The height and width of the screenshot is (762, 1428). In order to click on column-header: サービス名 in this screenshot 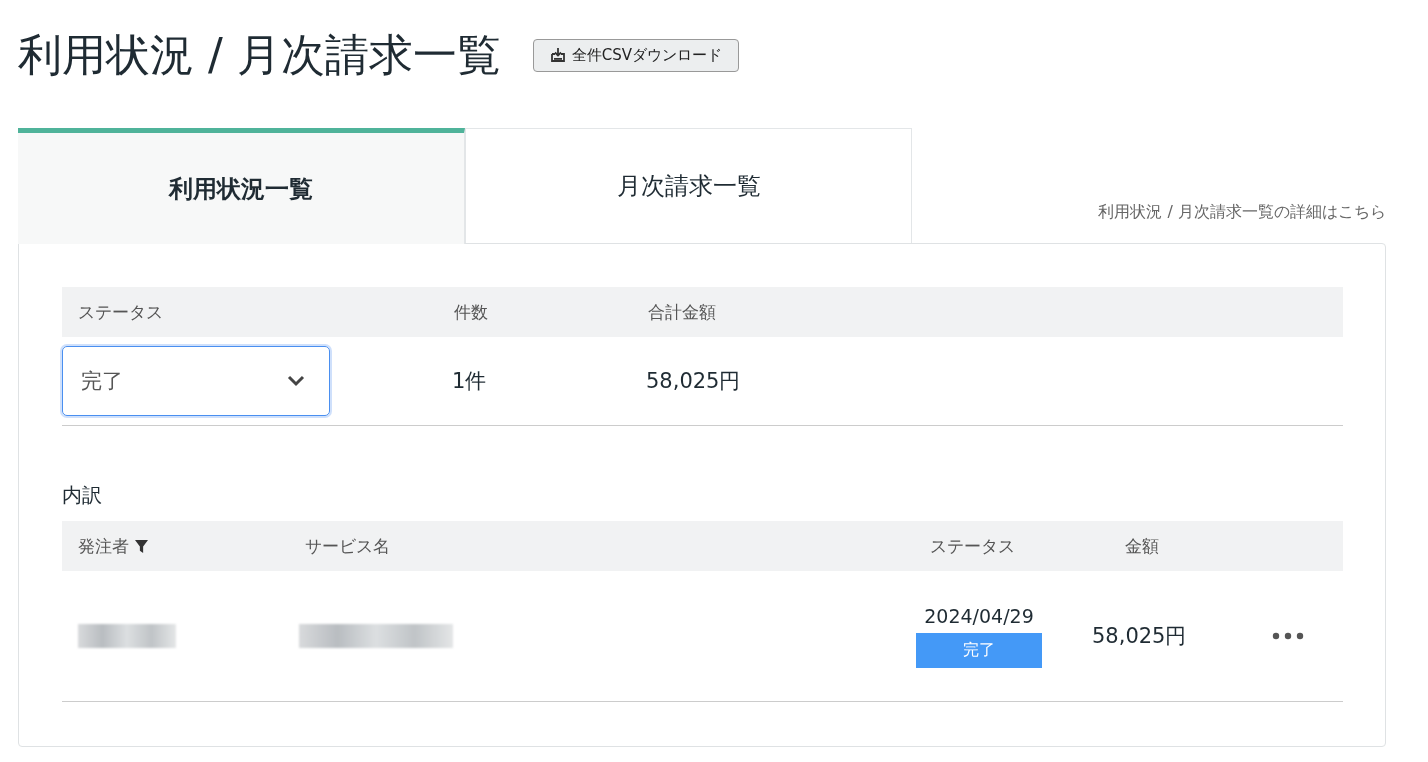, I will do `click(348, 546)`.